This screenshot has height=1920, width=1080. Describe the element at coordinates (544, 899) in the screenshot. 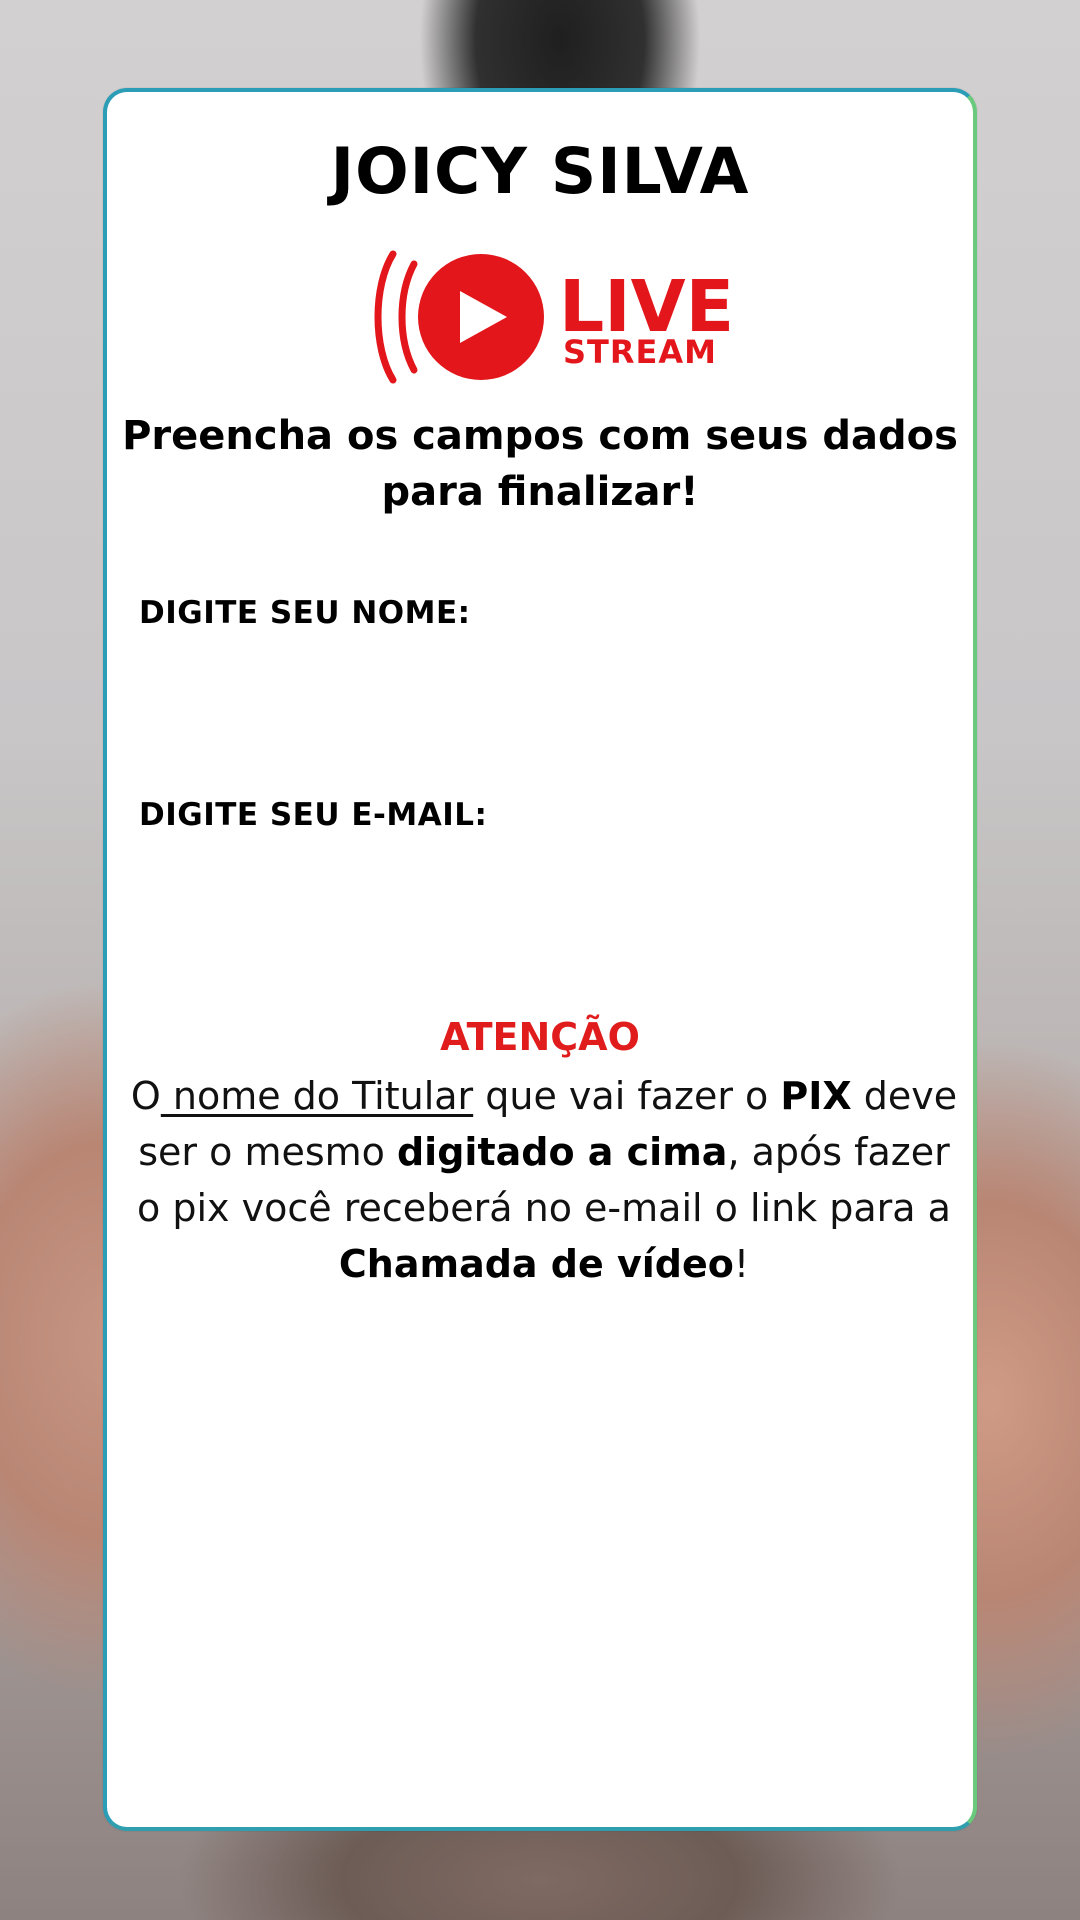

I see `email-input` at that location.